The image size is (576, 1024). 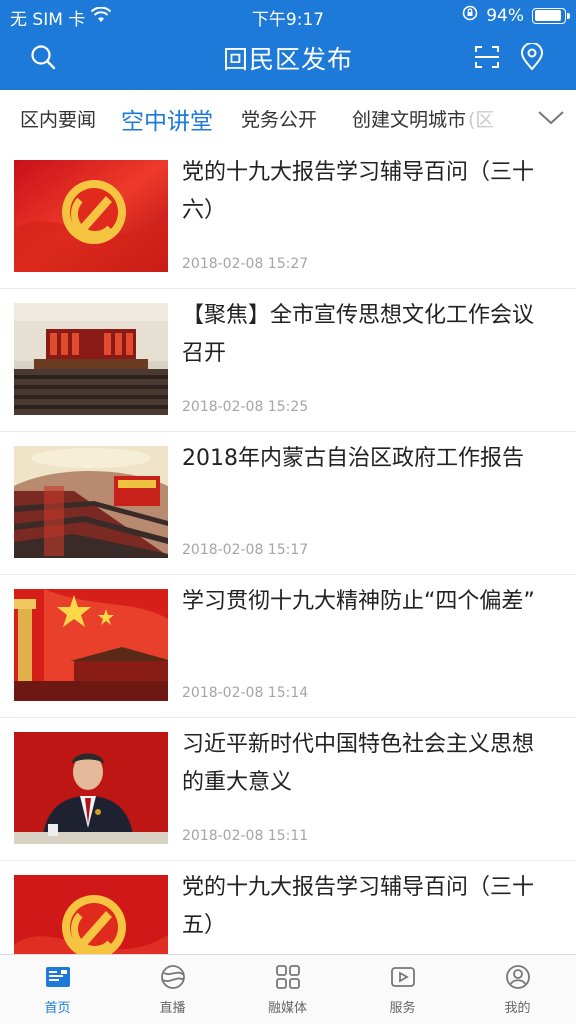 I want to click on battery-icon, so click(x=551, y=15).